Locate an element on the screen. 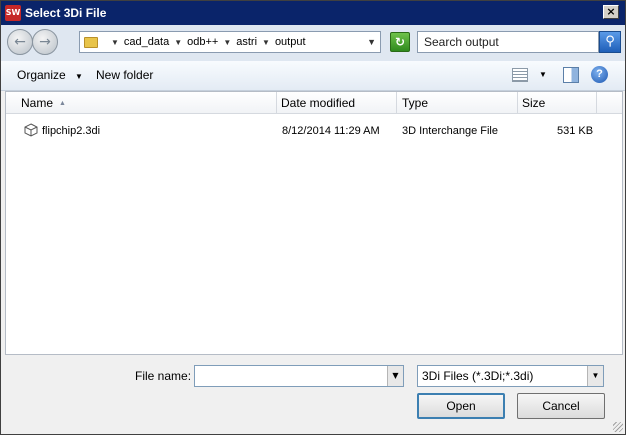 This screenshot has width=626, height=435. column-header-date: Date modified is located at coordinates (318, 103).